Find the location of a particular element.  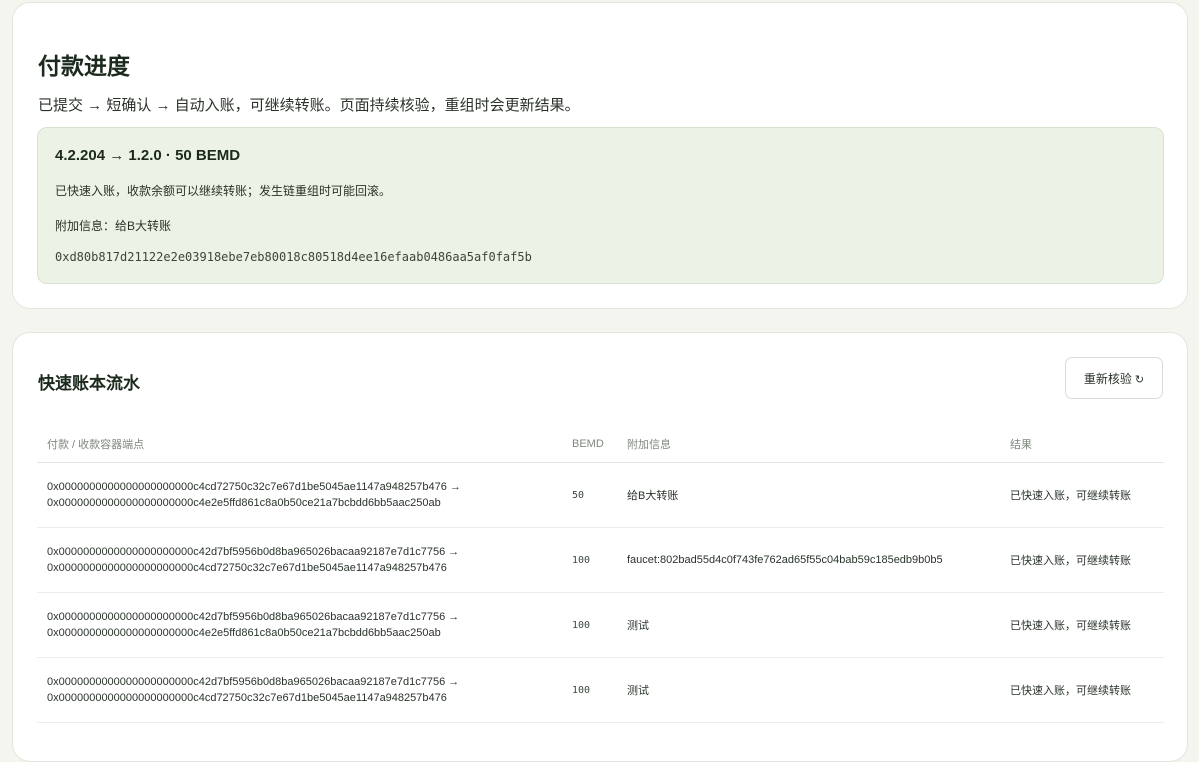

status-memo: 附加信息：给B大转账 is located at coordinates (113, 226).